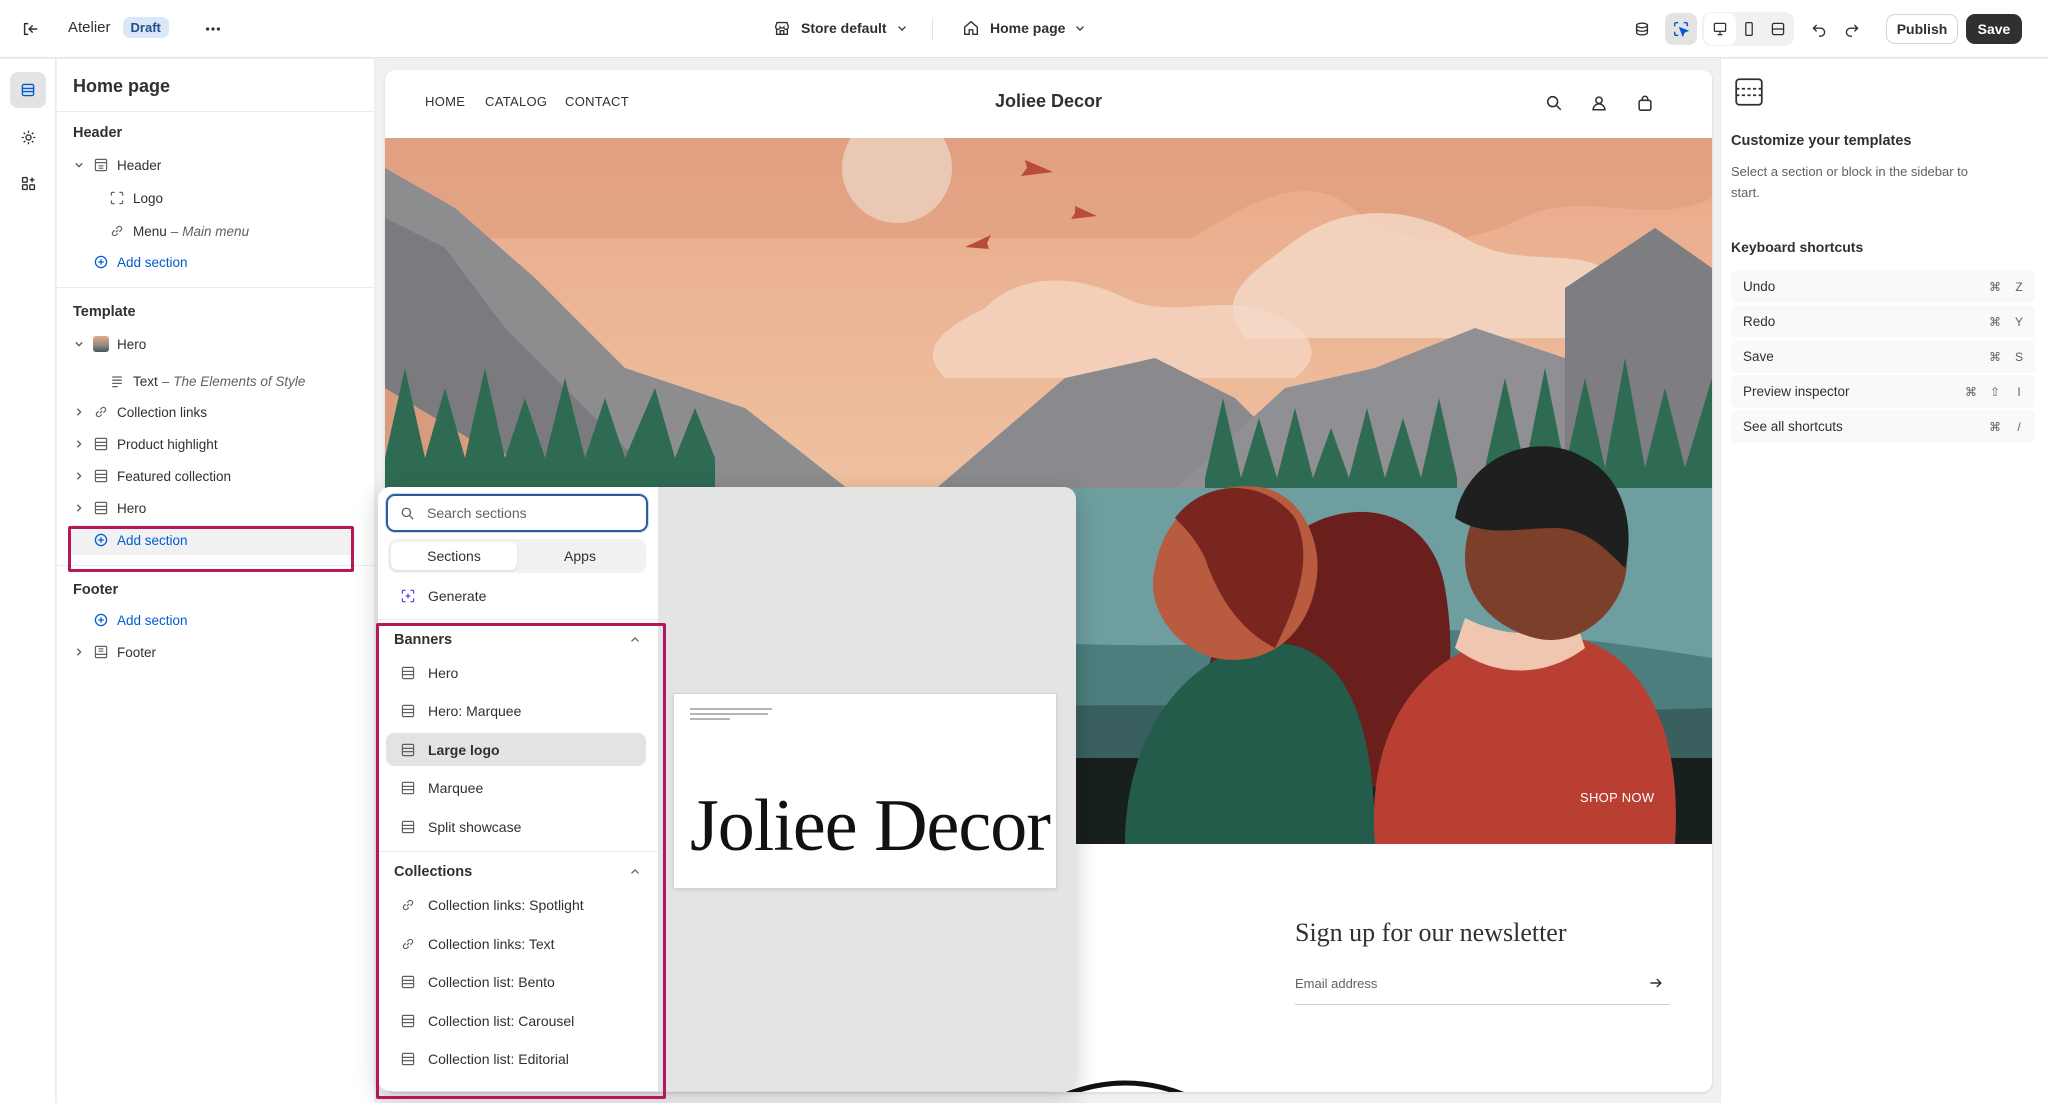 Image resolution: width=2048 pixels, height=1103 pixels. I want to click on shortcut-see-all: See all shortcuts ⌘ /, so click(1883, 426).